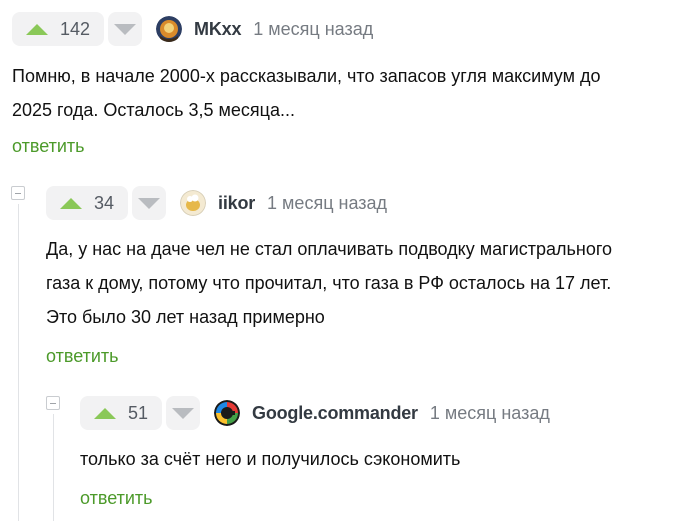  I want to click on comment-author: iikor, so click(236, 203).